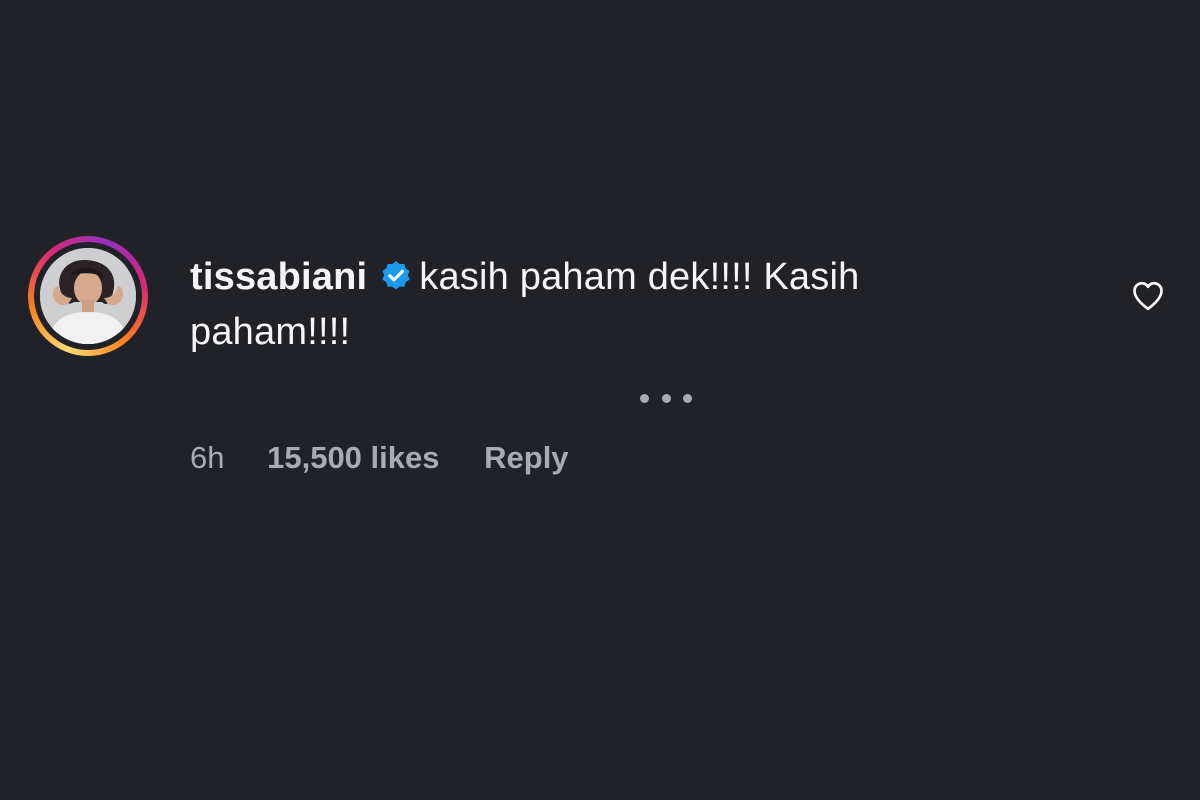  I want to click on heart-icon, so click(1148, 296).